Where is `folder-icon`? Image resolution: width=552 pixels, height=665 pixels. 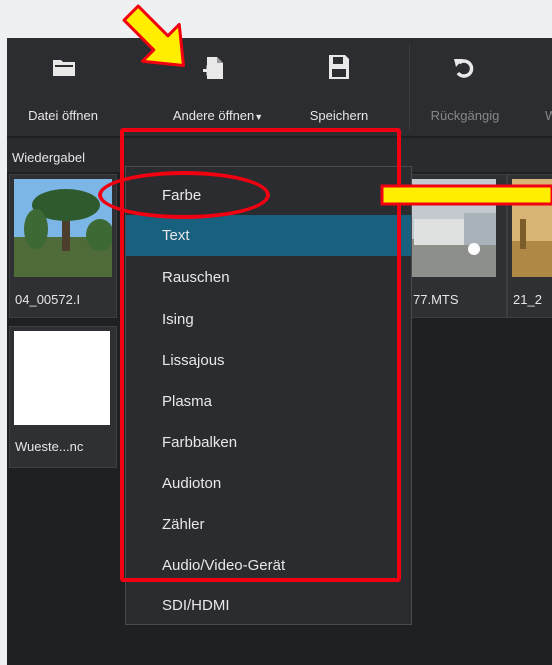 folder-icon is located at coordinates (64, 68).